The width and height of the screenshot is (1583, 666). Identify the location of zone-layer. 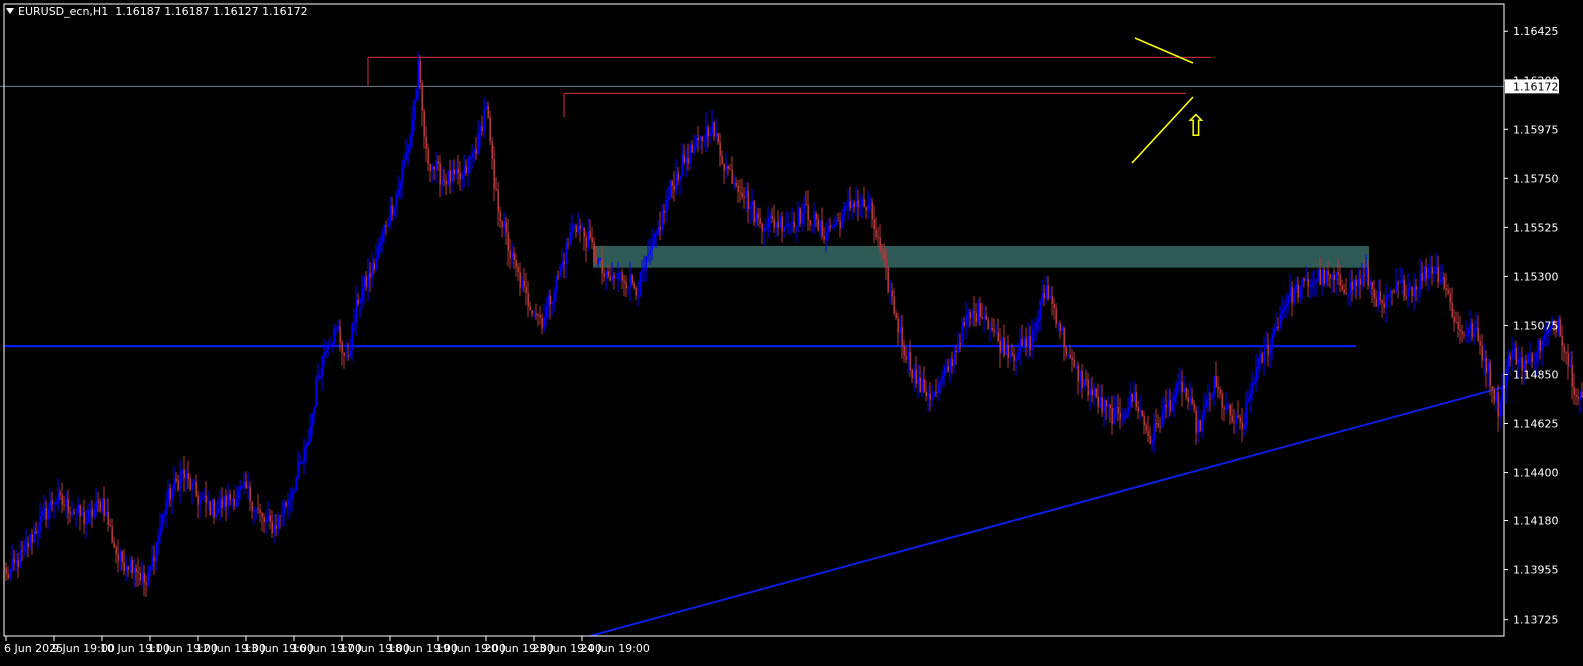
(981, 256).